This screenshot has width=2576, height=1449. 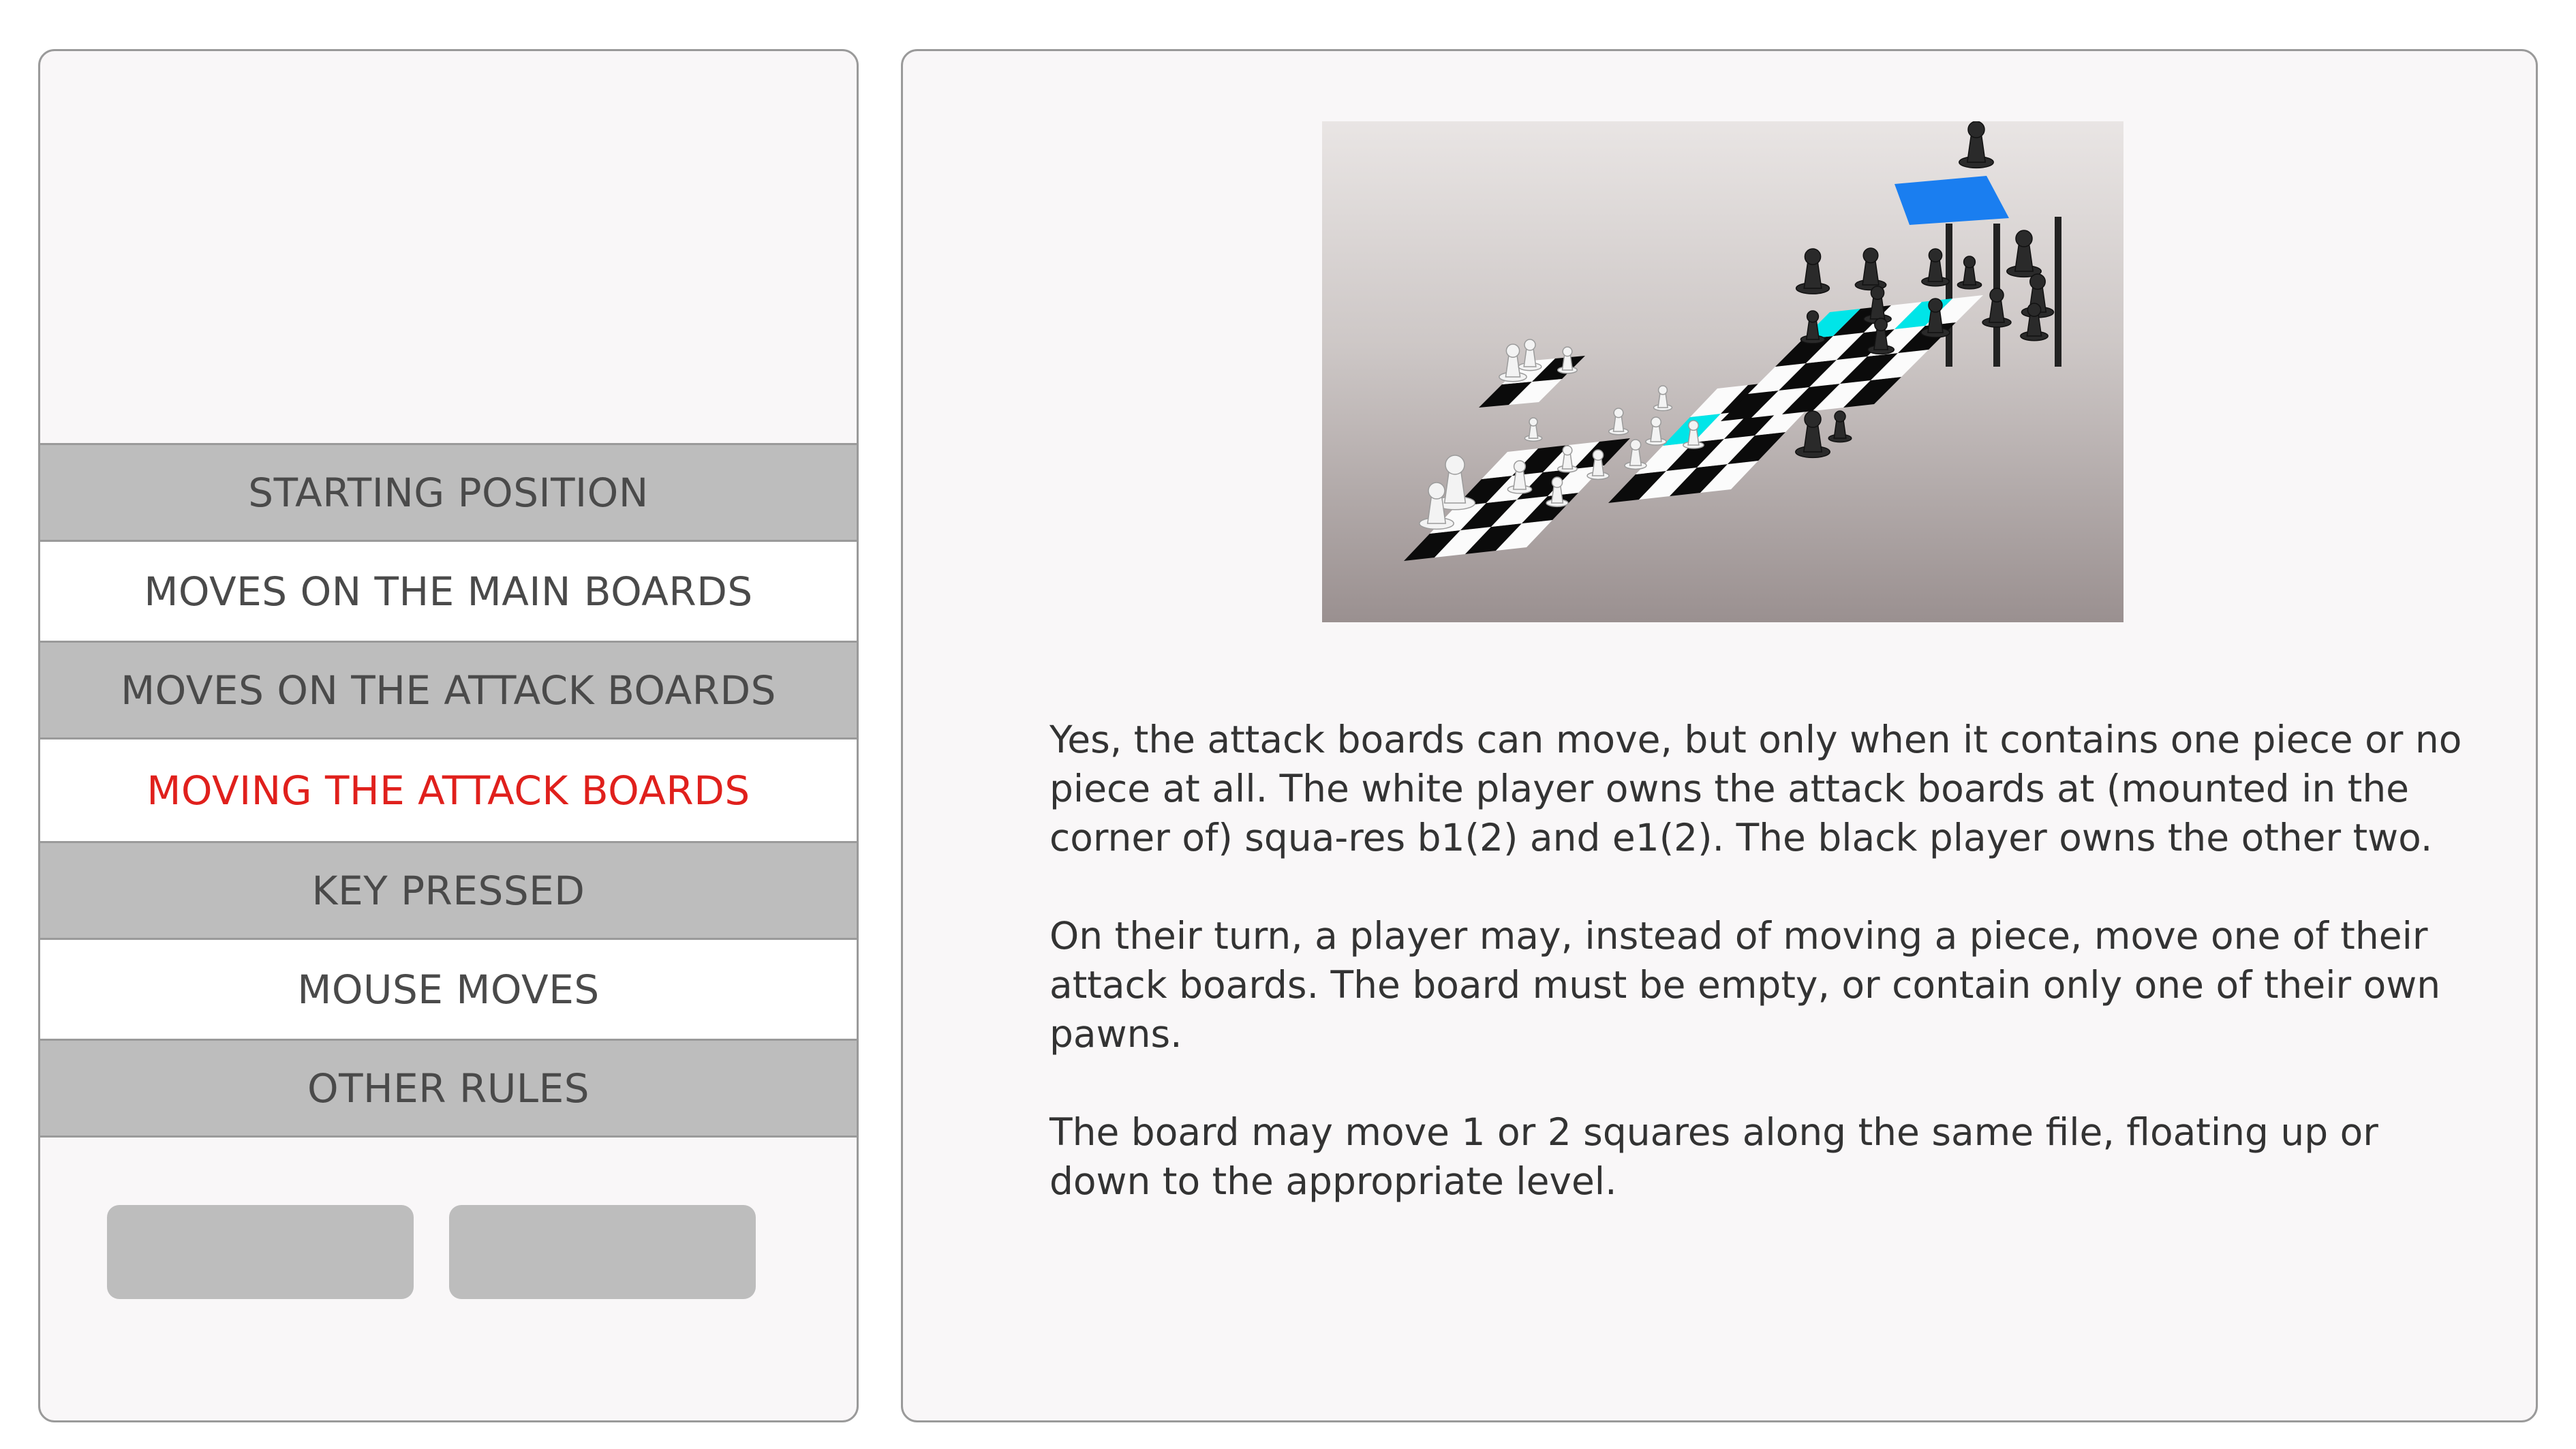 I want to click on menu-item-label: MOVING THE ATTACK BOARDS, so click(x=448, y=791).